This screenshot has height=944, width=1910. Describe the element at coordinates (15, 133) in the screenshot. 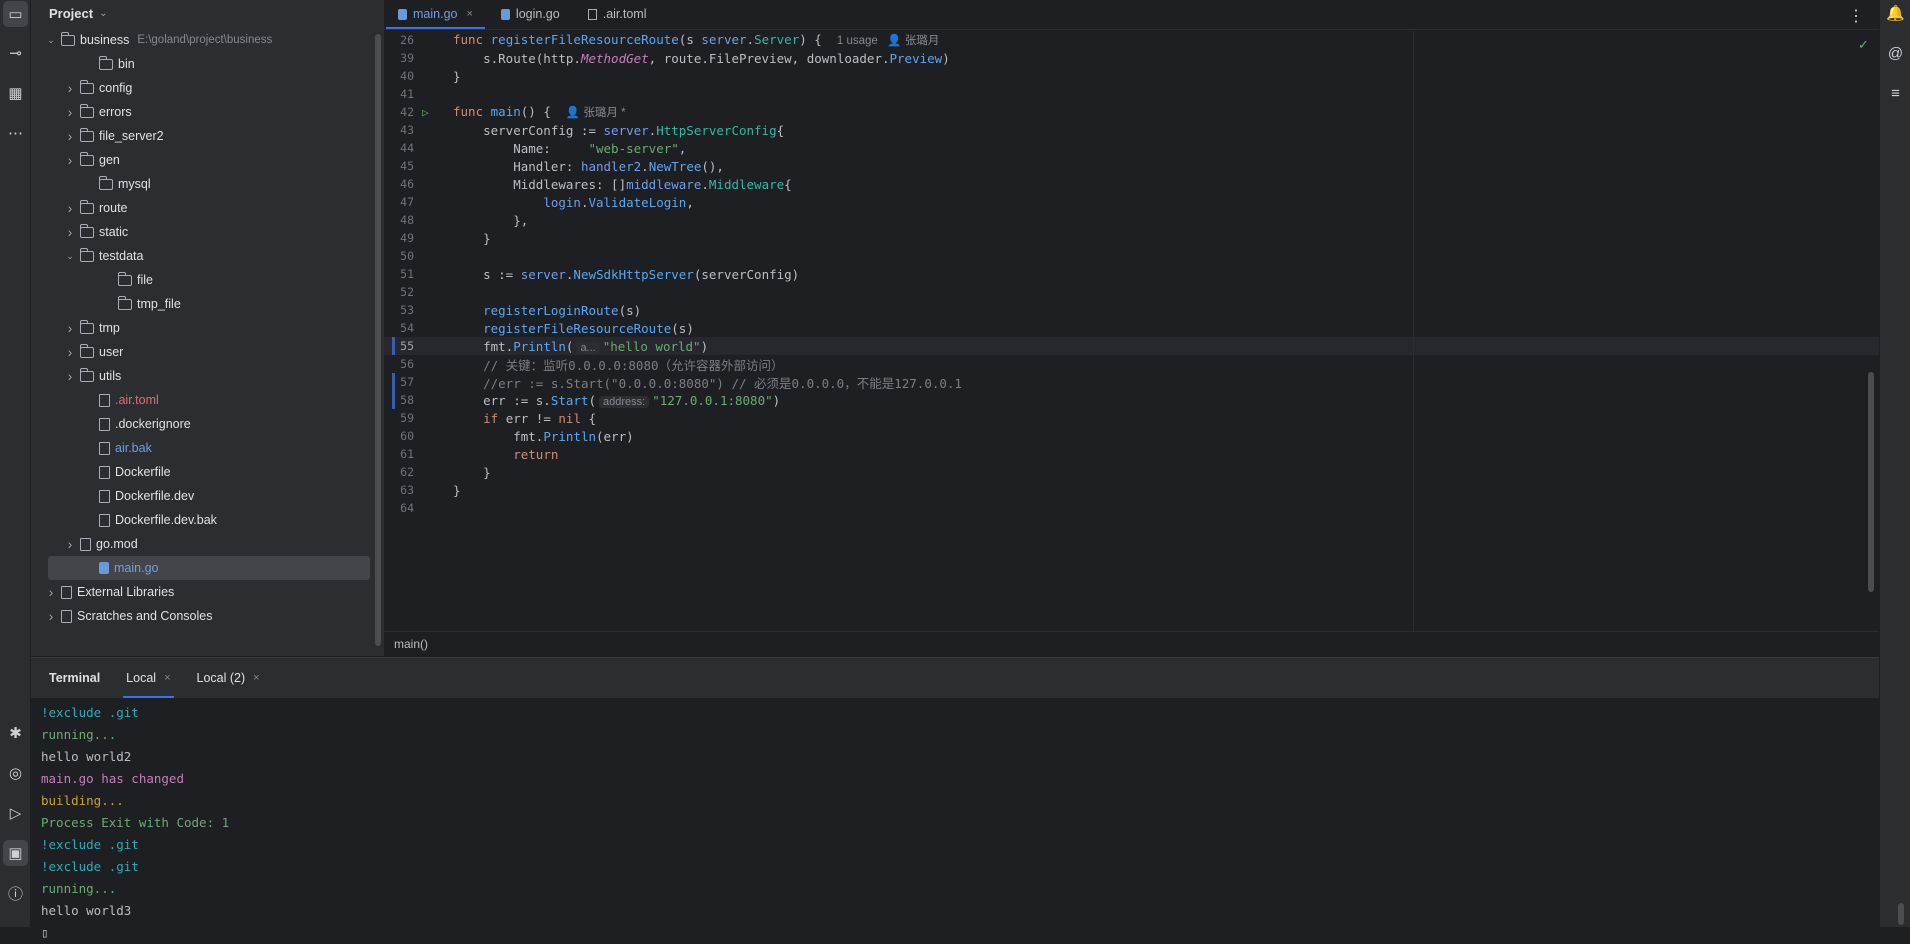

I see `more-icon: ⋯` at that location.